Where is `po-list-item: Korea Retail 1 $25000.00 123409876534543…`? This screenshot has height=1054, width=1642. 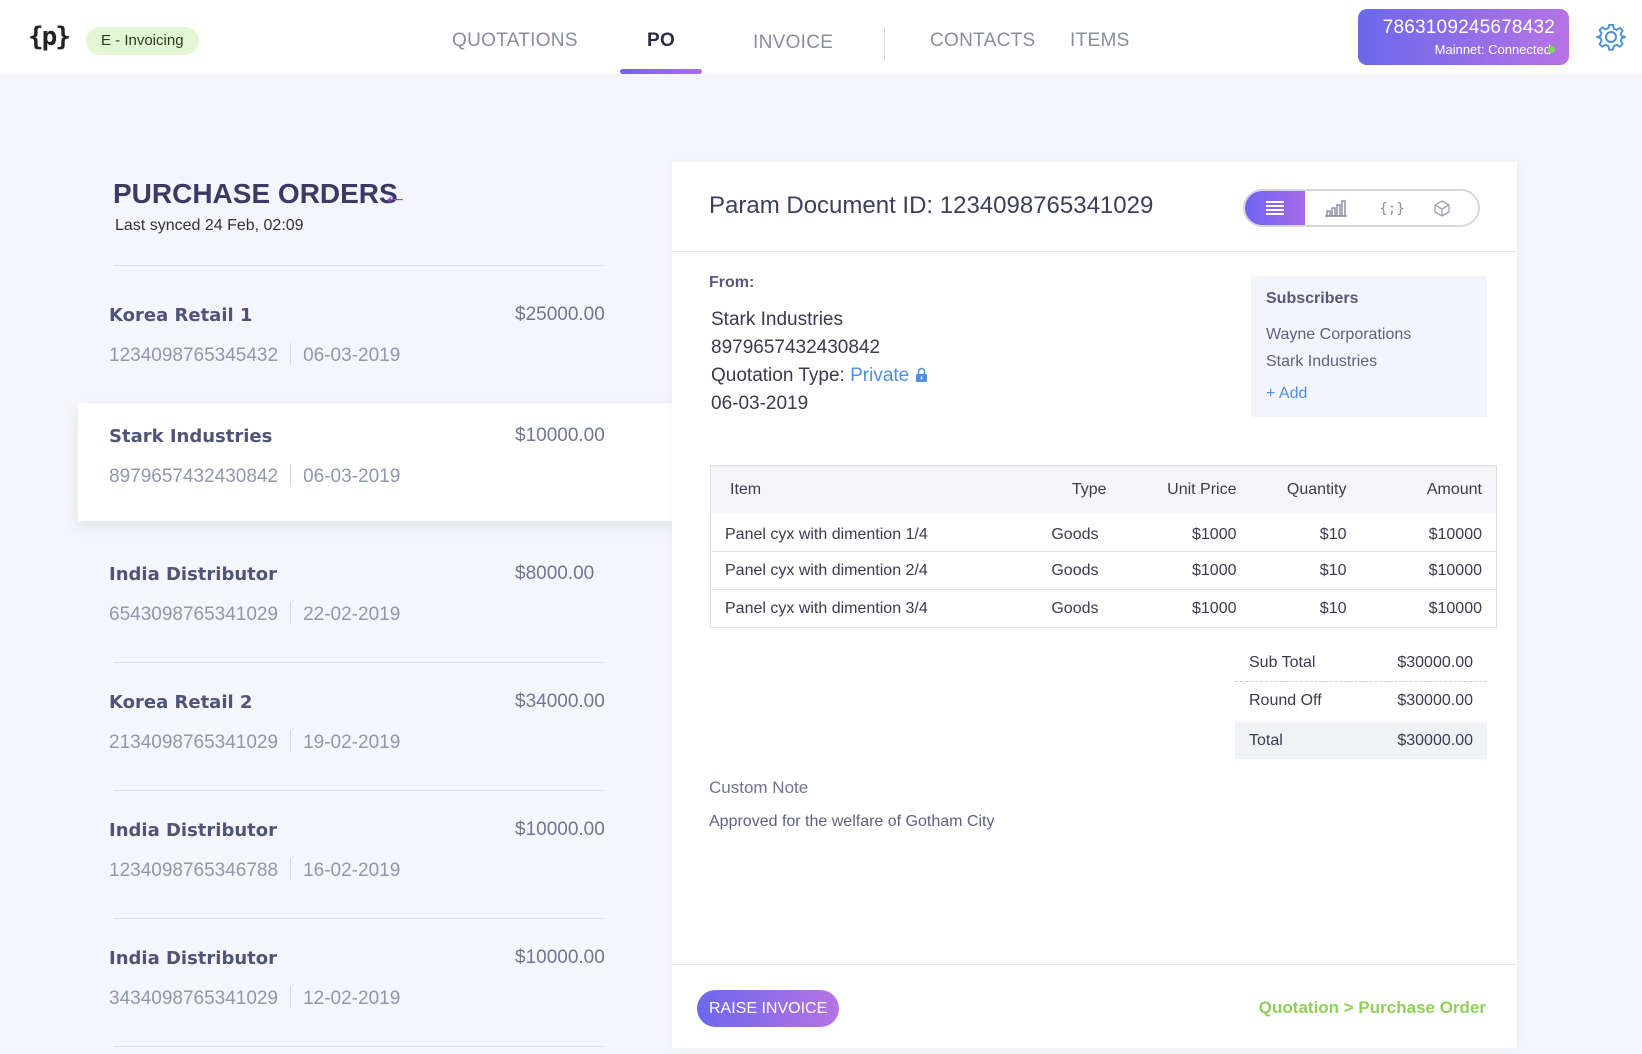 po-list-item: Korea Retail 1 $25000.00 123409876534543… is located at coordinates (375, 341).